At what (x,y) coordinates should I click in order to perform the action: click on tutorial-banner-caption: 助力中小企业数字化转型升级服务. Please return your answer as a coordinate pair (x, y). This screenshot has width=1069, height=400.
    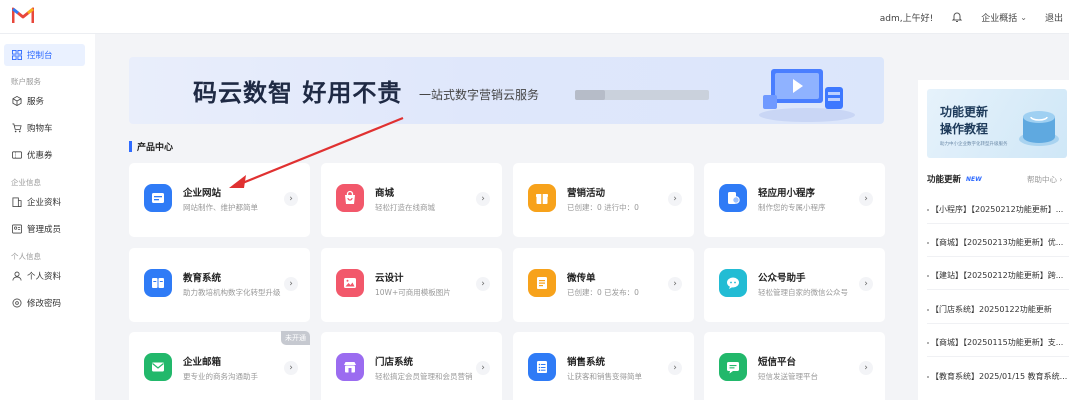
    Looking at the image, I should click on (974, 144).